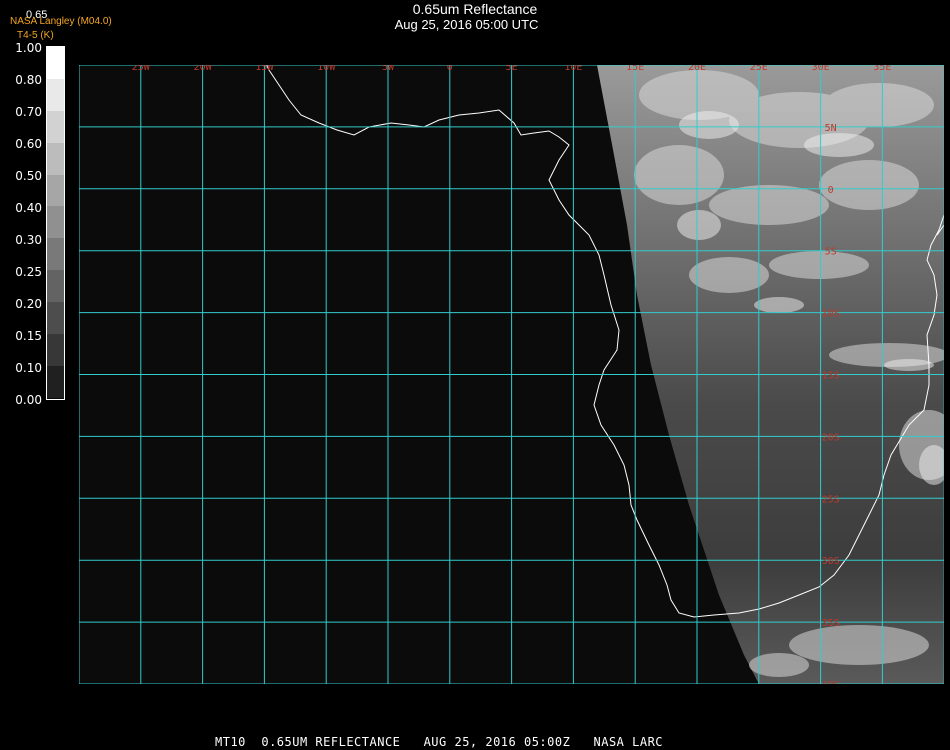  Describe the element at coordinates (831, 128) in the screenshot. I see `latitude-label: 5N` at that location.